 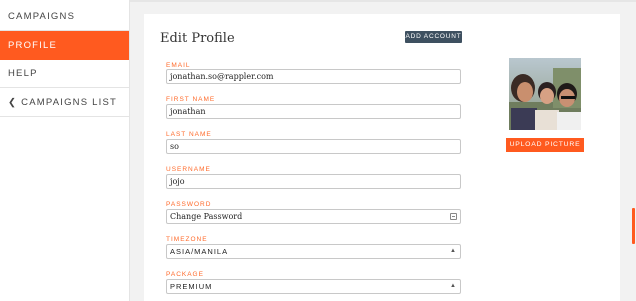 What do you see at coordinates (545, 145) in the screenshot?
I see `upload-picture-button: UPLOAD PICTURE` at bounding box center [545, 145].